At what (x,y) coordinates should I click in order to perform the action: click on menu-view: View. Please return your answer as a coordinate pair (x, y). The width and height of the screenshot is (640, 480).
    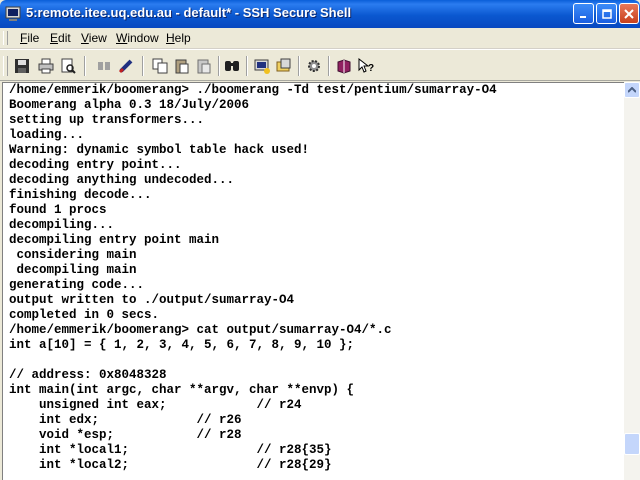
    Looking at the image, I should click on (94, 38).